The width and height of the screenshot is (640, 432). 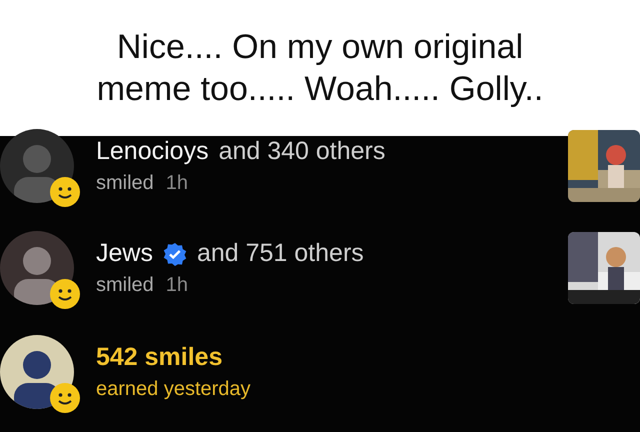 I want to click on milestone-title: 542 smiles, so click(x=160, y=357).